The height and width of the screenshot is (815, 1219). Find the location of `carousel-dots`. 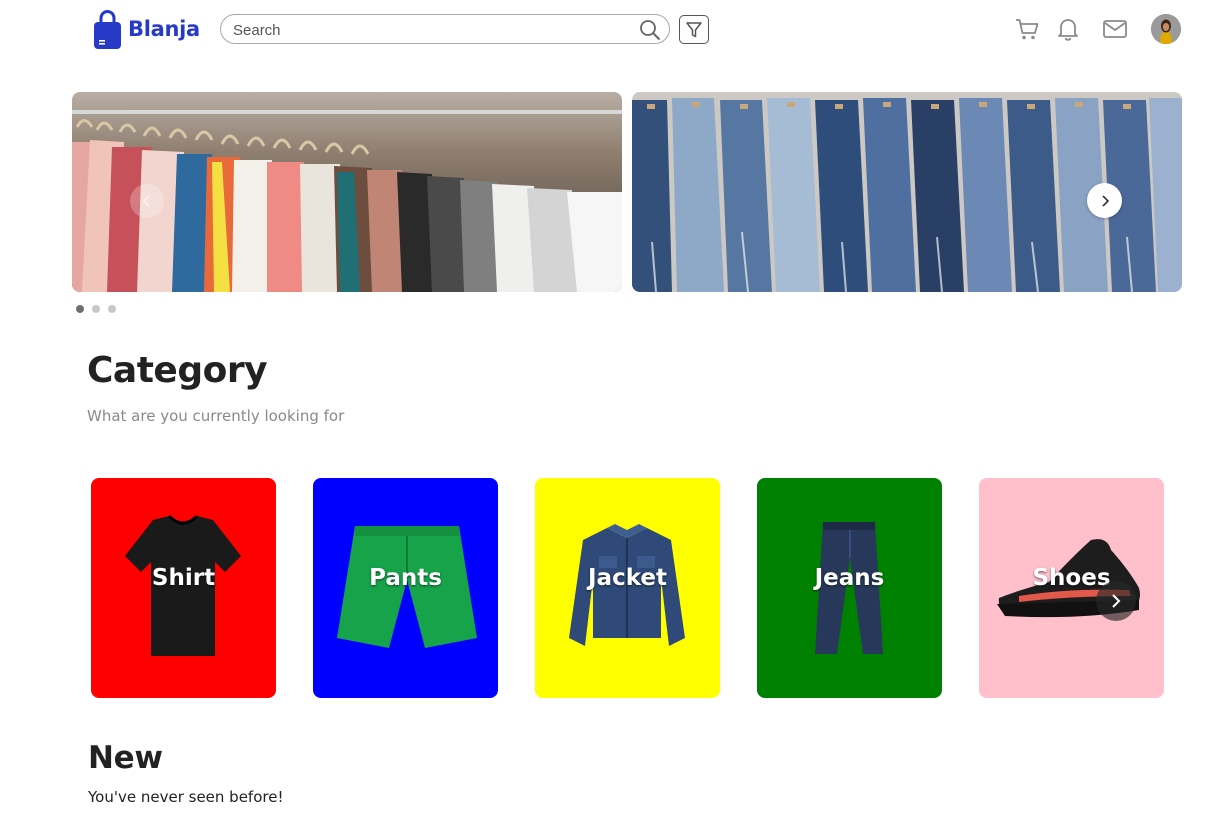

carousel-dots is located at coordinates (96, 309).